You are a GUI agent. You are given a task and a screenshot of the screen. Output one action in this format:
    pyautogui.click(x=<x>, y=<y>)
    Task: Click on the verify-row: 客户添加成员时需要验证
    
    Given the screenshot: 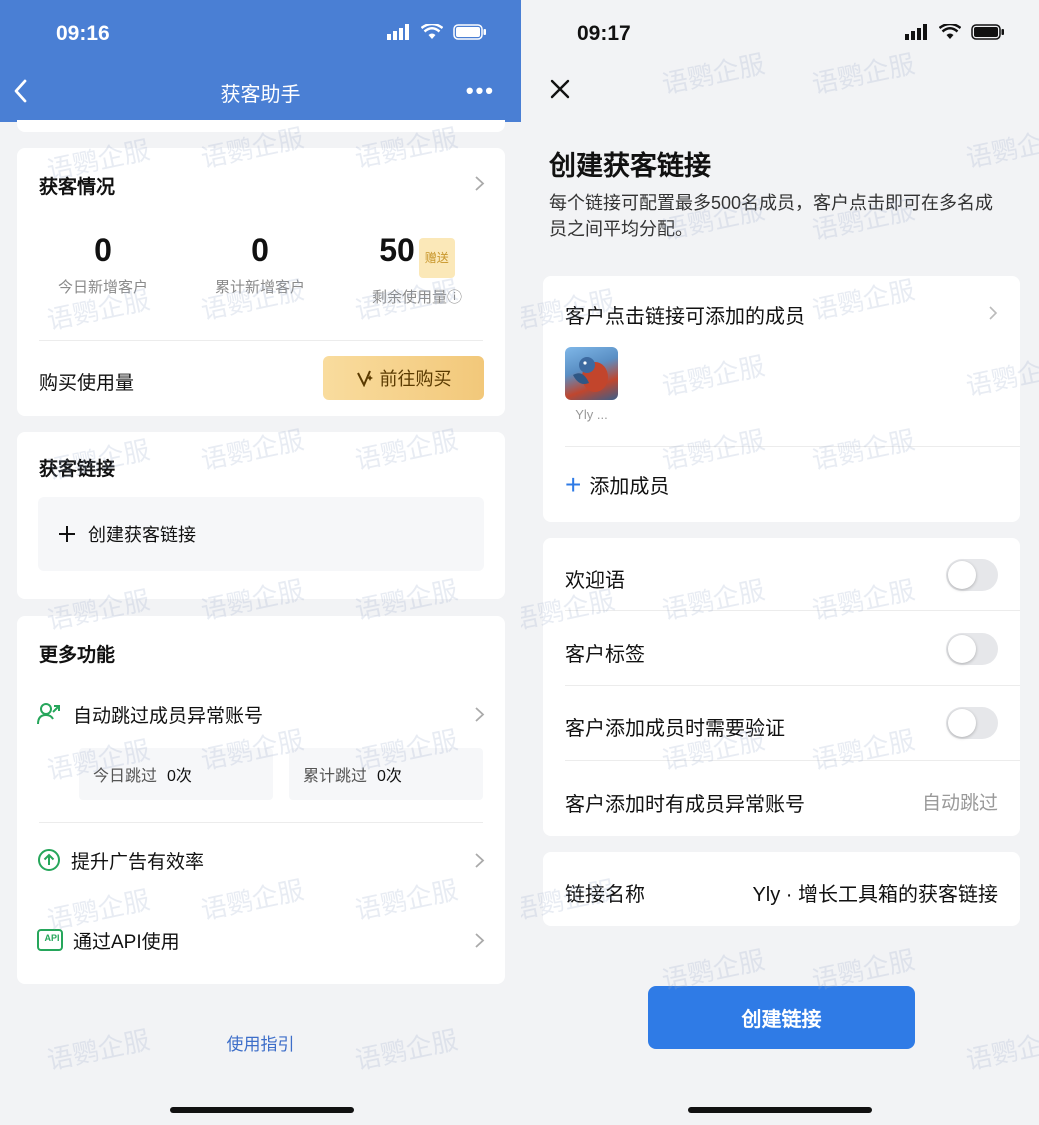 What is the action you would take?
    pyautogui.click(x=781, y=726)
    